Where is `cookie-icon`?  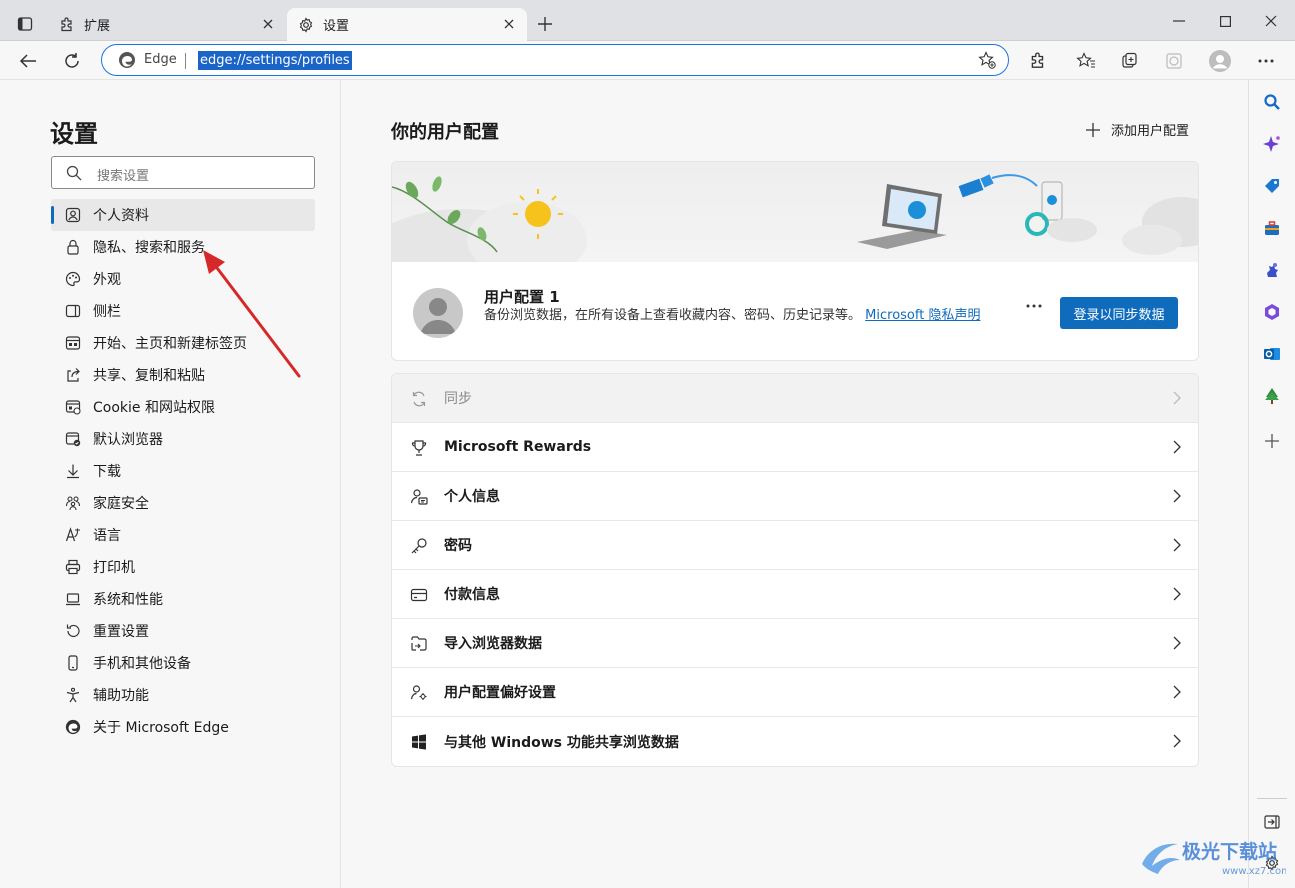
cookie-icon is located at coordinates (73, 407).